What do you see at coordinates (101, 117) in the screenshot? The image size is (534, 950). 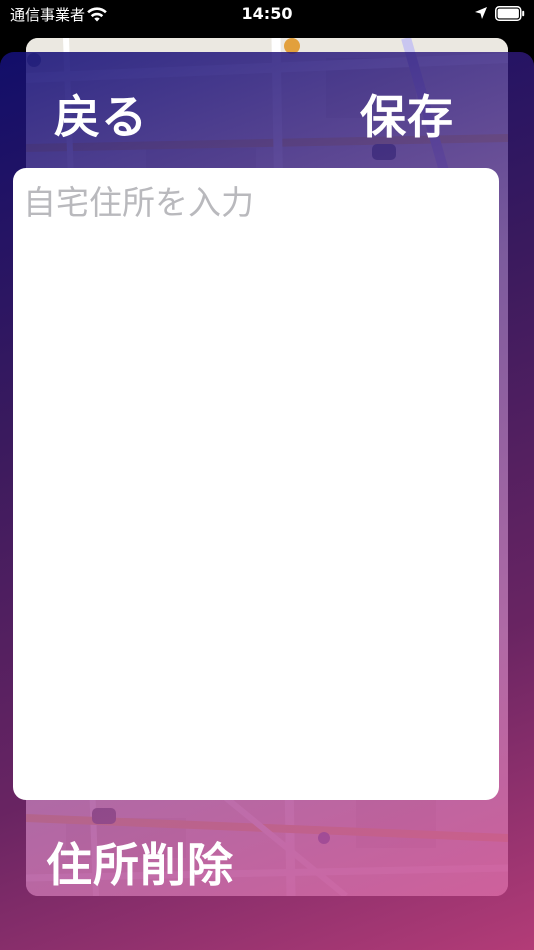 I see `back-button: 戻る` at bounding box center [101, 117].